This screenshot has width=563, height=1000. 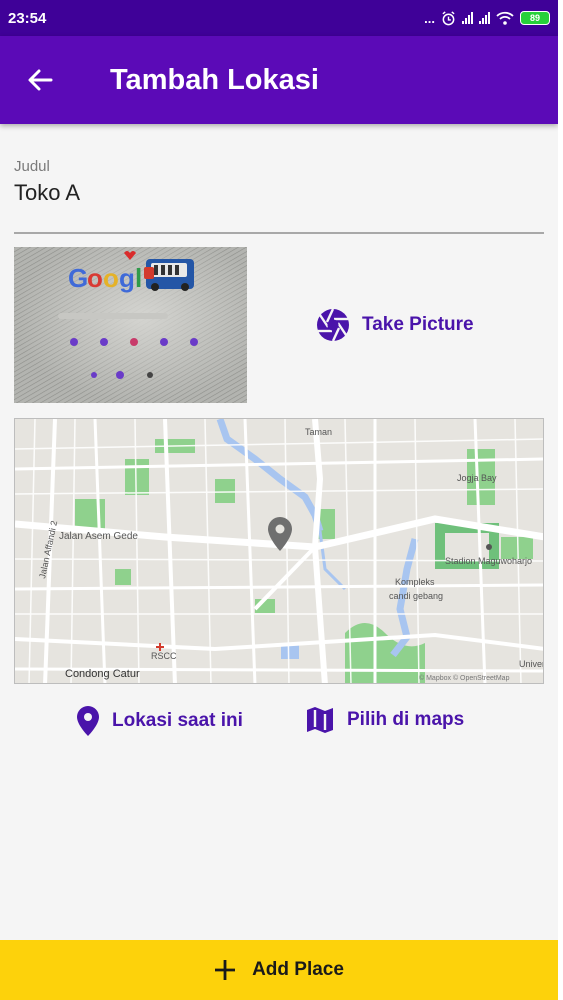 I want to click on pick-on-map-button: Pilih di maps, so click(x=384, y=720).